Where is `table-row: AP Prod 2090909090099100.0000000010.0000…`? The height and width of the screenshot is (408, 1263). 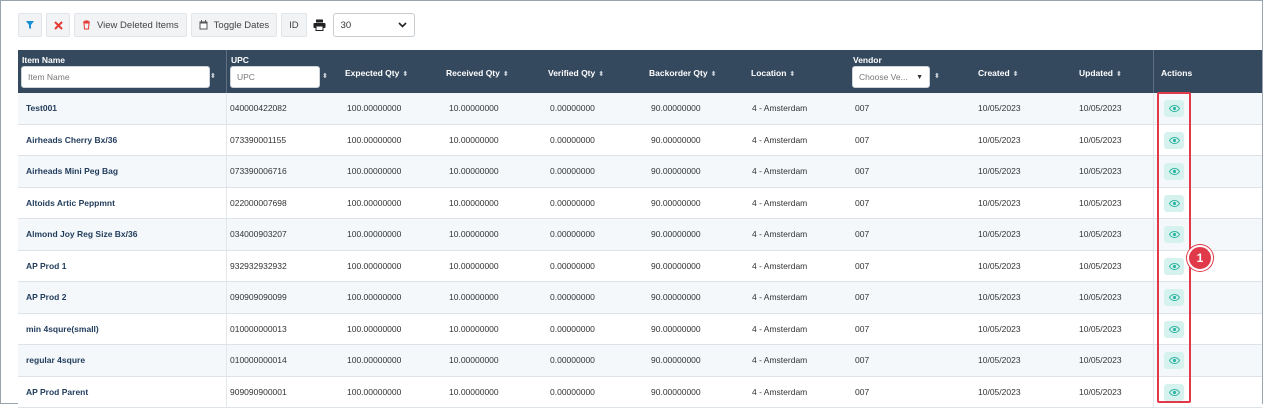
table-row: AP Prod 2090909090099100.0000000010.0000… is located at coordinates (640, 298).